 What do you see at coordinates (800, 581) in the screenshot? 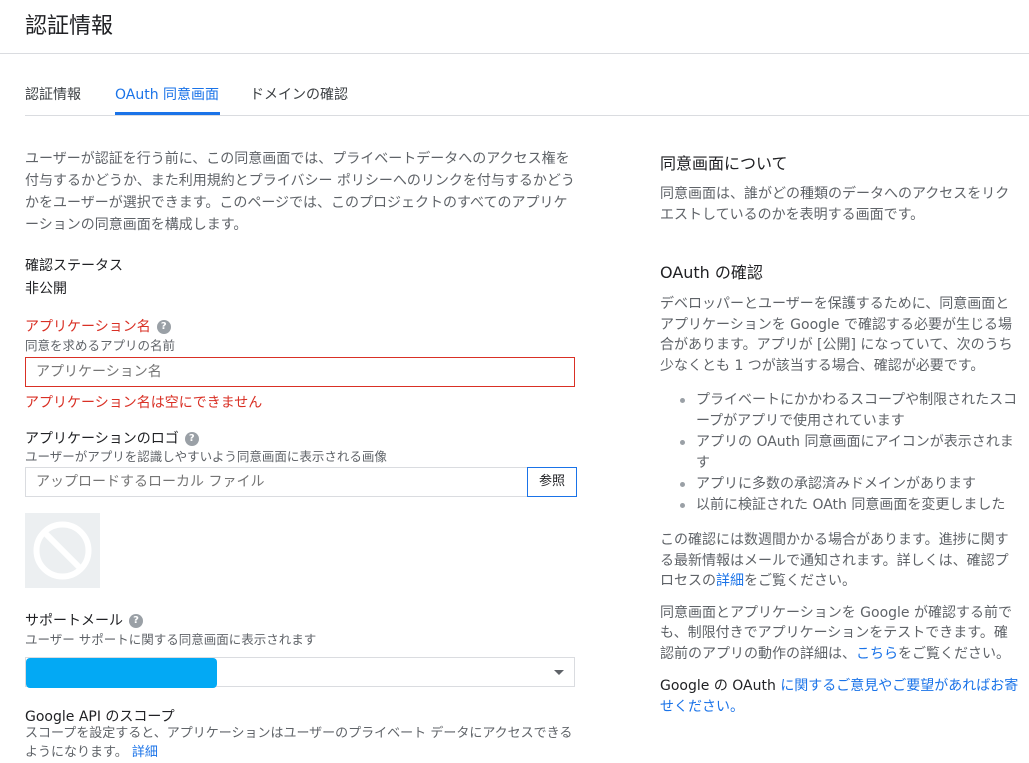
I see `verify-duration-part: をご覧ください。` at bounding box center [800, 581].